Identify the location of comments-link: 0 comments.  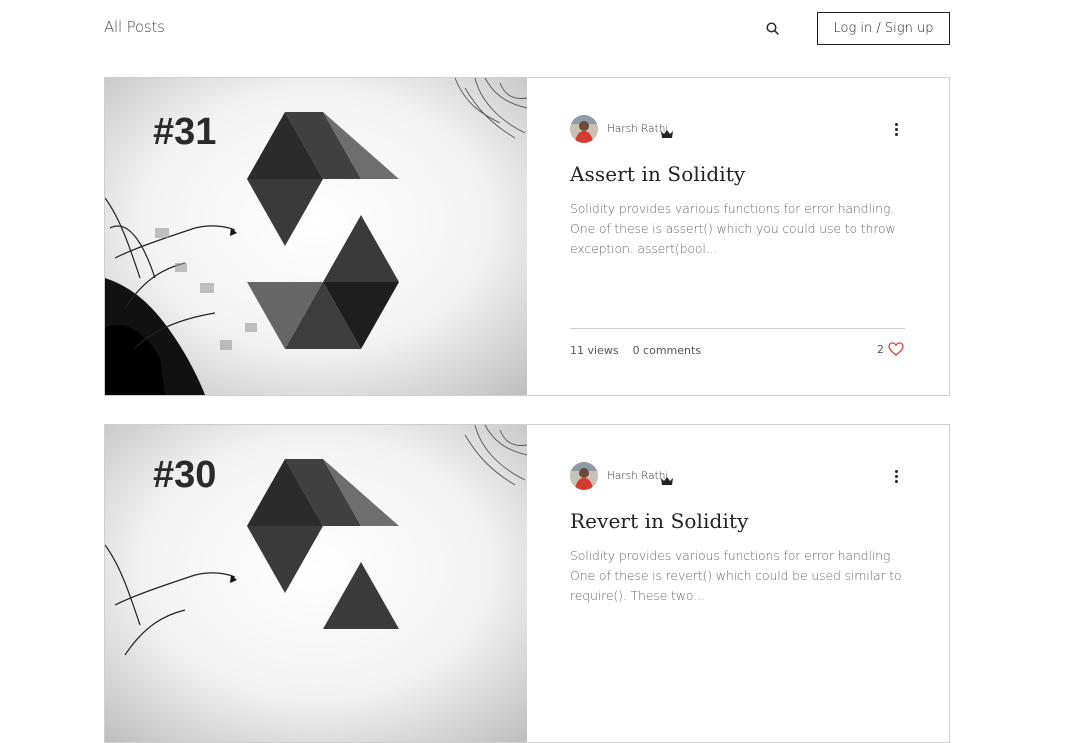
(667, 350).